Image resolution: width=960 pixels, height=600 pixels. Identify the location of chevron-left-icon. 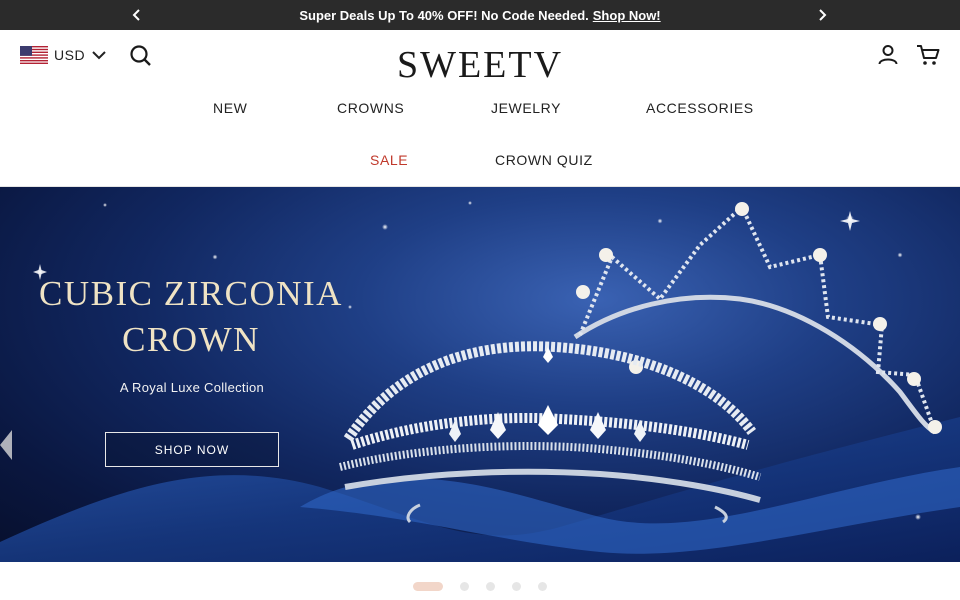
(6, 445).